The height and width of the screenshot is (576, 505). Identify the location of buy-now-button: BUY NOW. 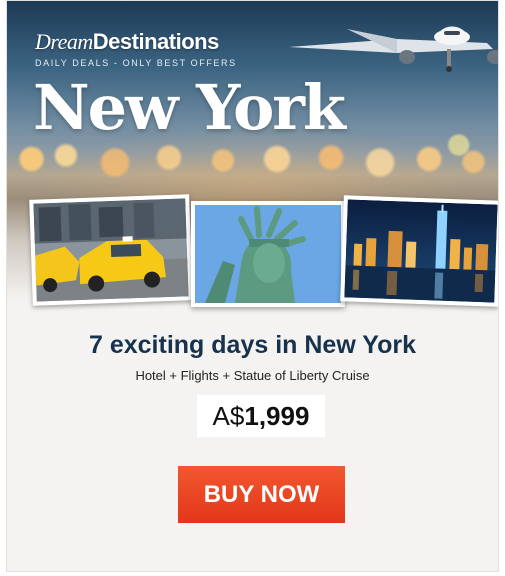
(261, 494).